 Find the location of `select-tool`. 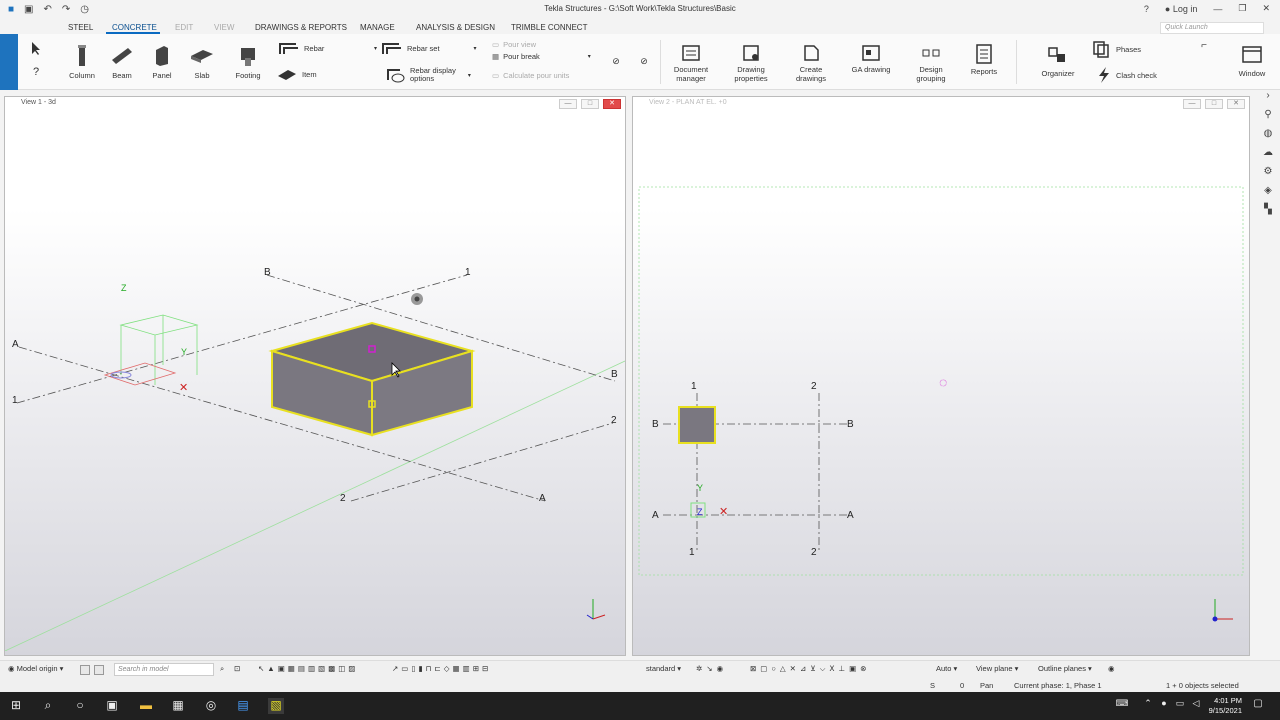

select-tool is located at coordinates (35, 49).